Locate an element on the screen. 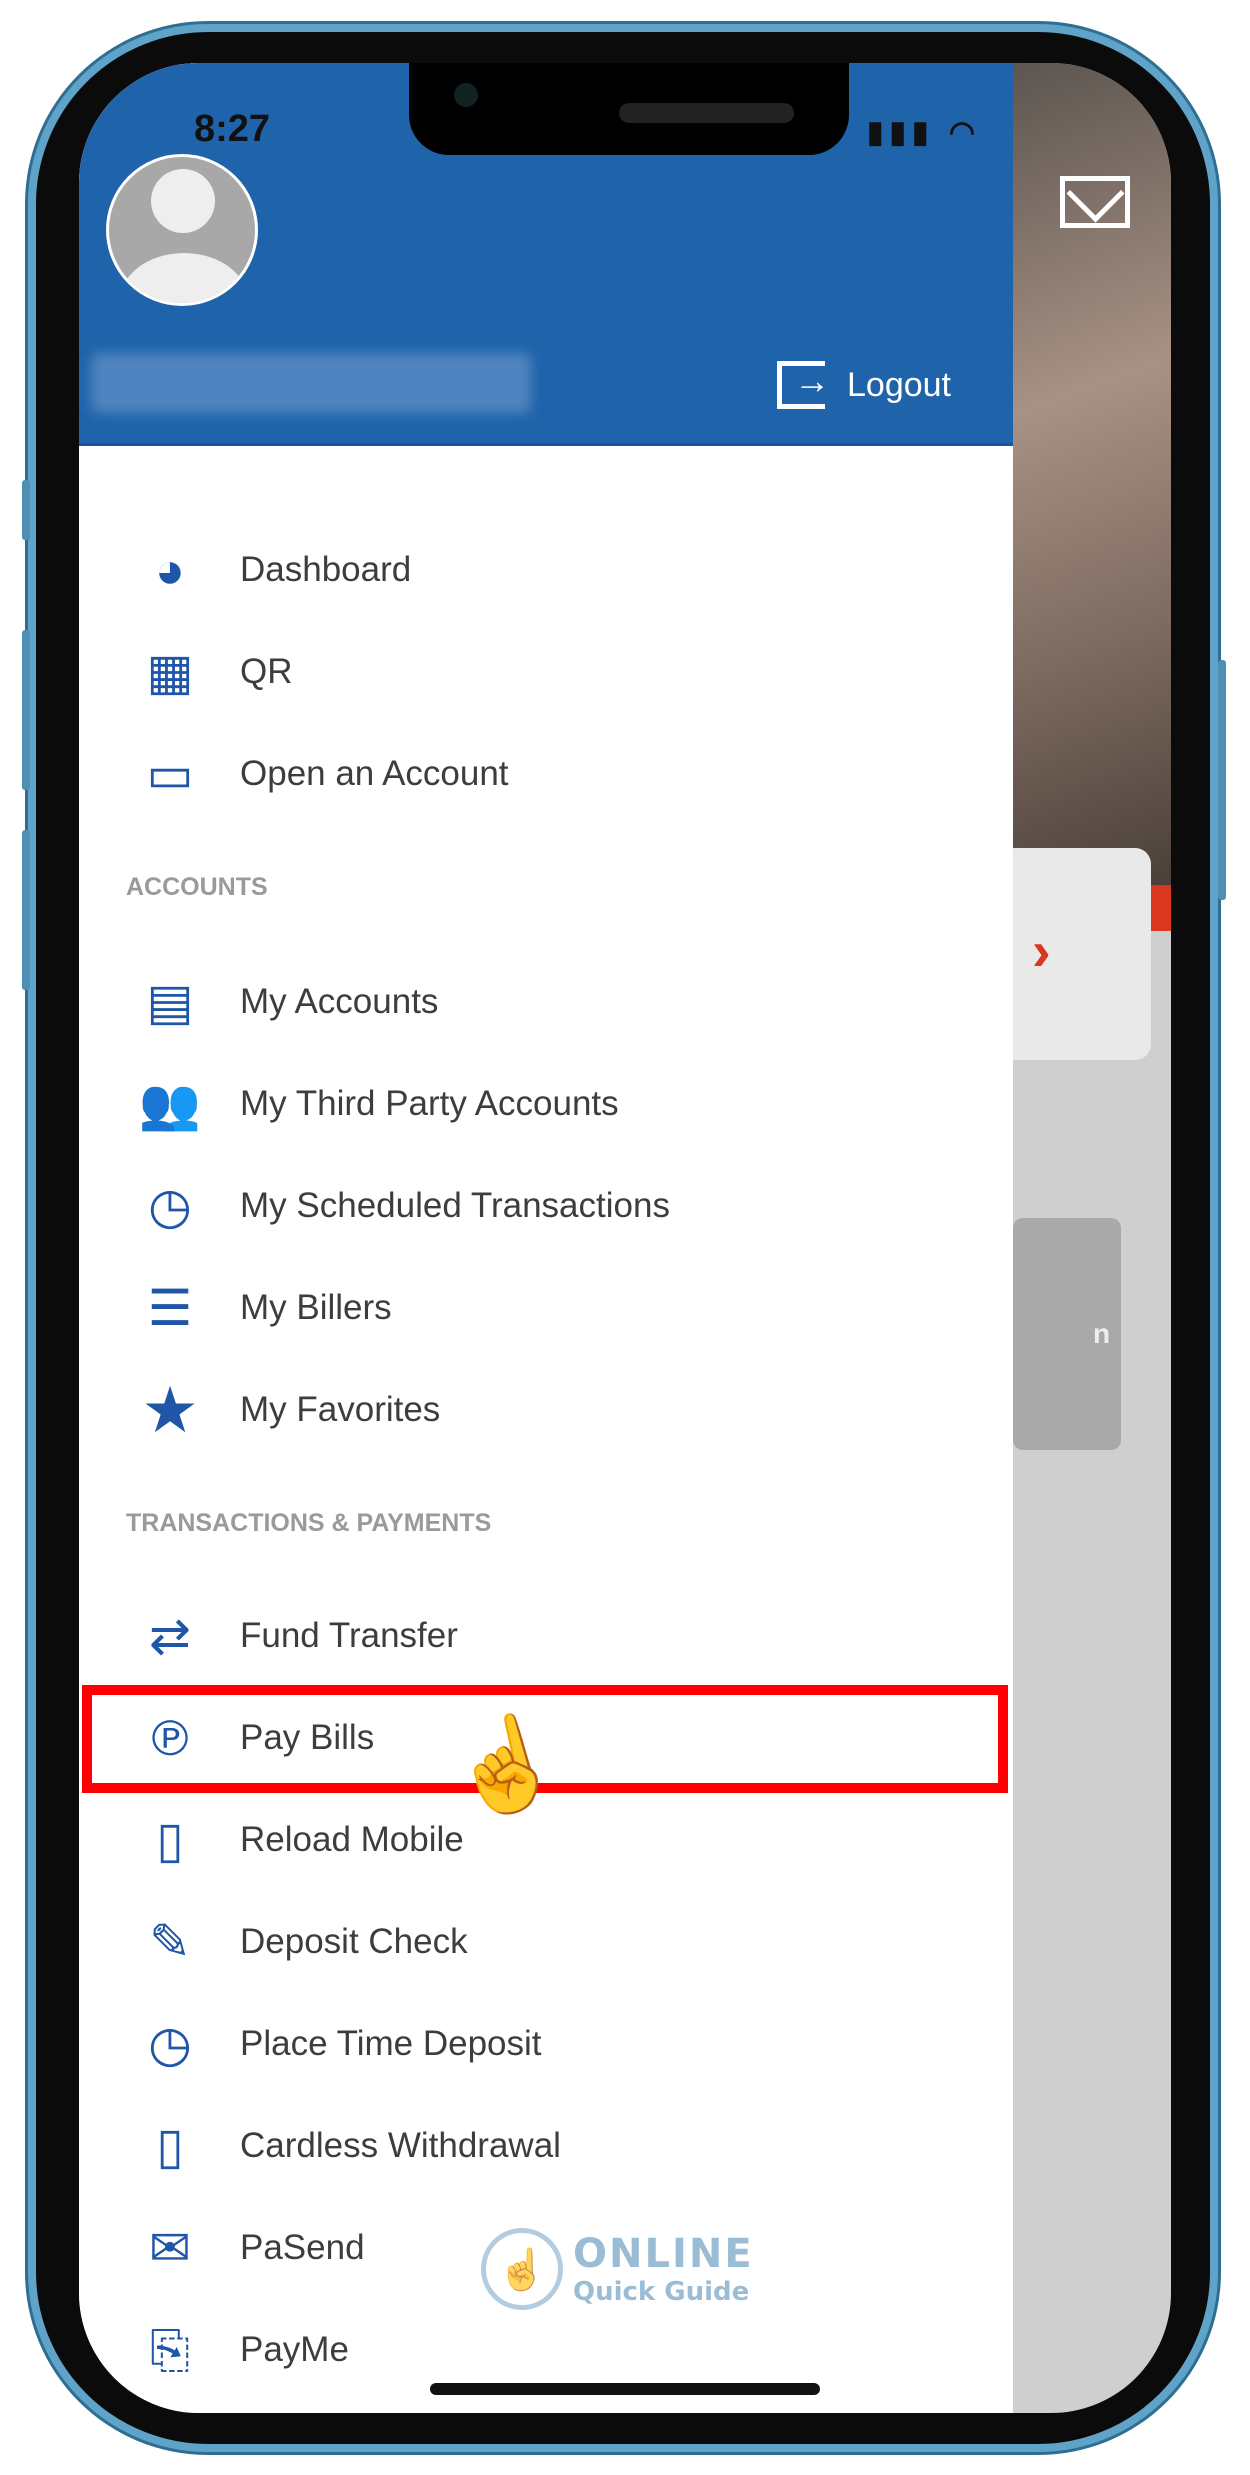 This screenshot has width=1250, height=2475. background-card is located at coordinates (1075, 954).